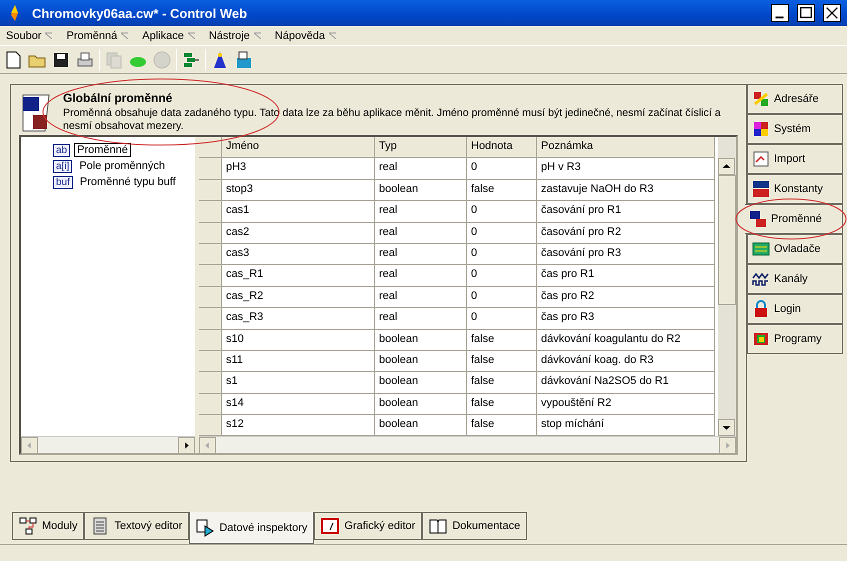  I want to click on menu-item: Proměnná, so click(97, 36).